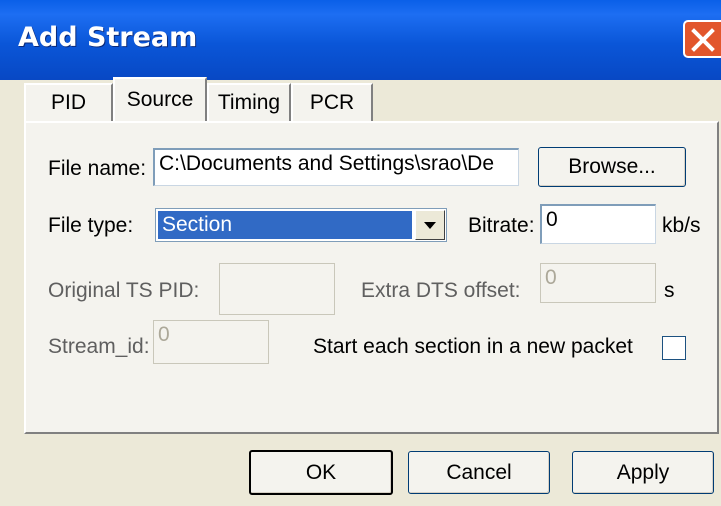  What do you see at coordinates (285, 225) in the screenshot?
I see `file-type-selected: Section` at bounding box center [285, 225].